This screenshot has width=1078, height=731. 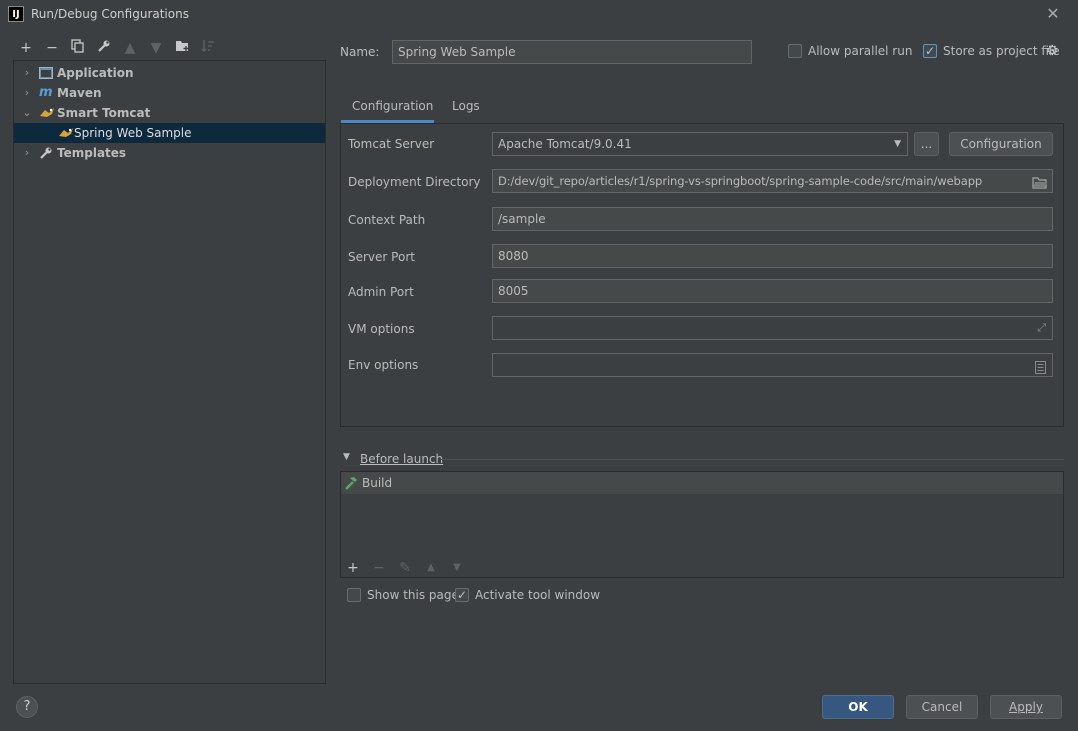 I want to click on store-project-file-checkbox: ✓, so click(x=930, y=51).